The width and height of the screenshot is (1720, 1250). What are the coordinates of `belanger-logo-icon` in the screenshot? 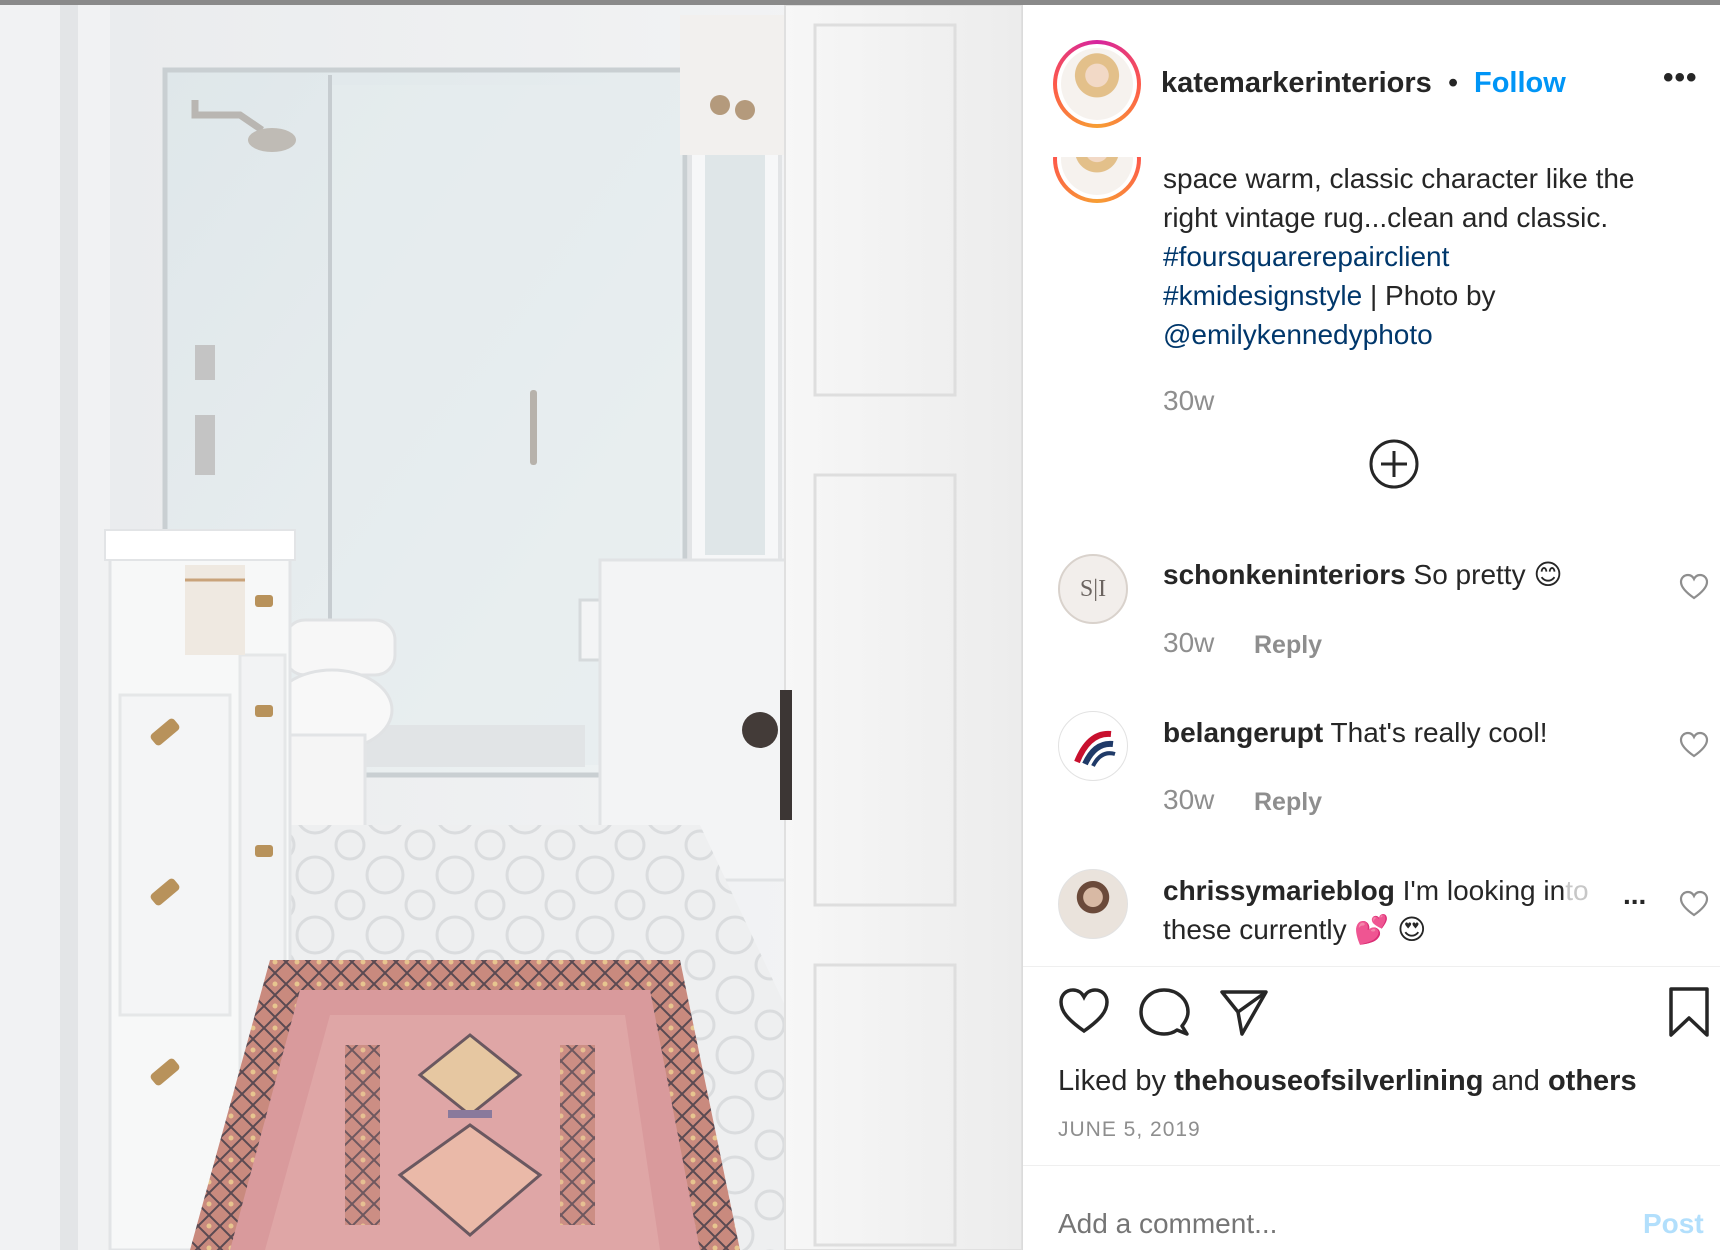 It's located at (1095, 748).